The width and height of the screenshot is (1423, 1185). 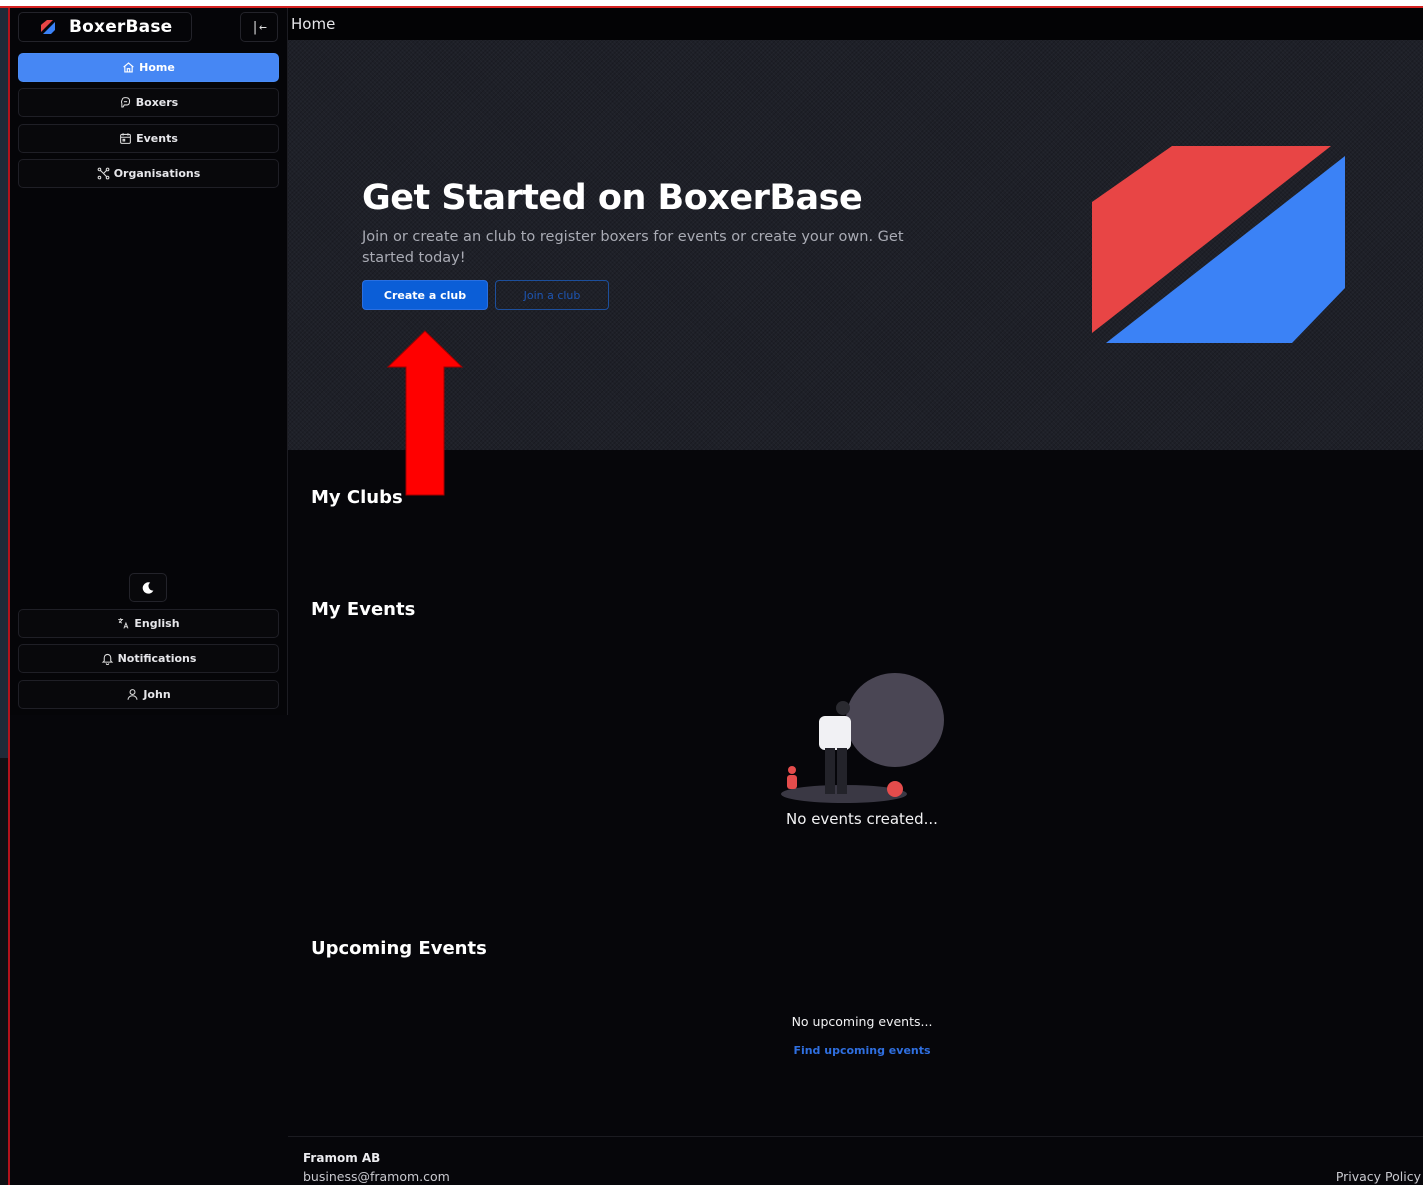 I want to click on collapse-sidebar-button: |←, so click(x=259, y=27).